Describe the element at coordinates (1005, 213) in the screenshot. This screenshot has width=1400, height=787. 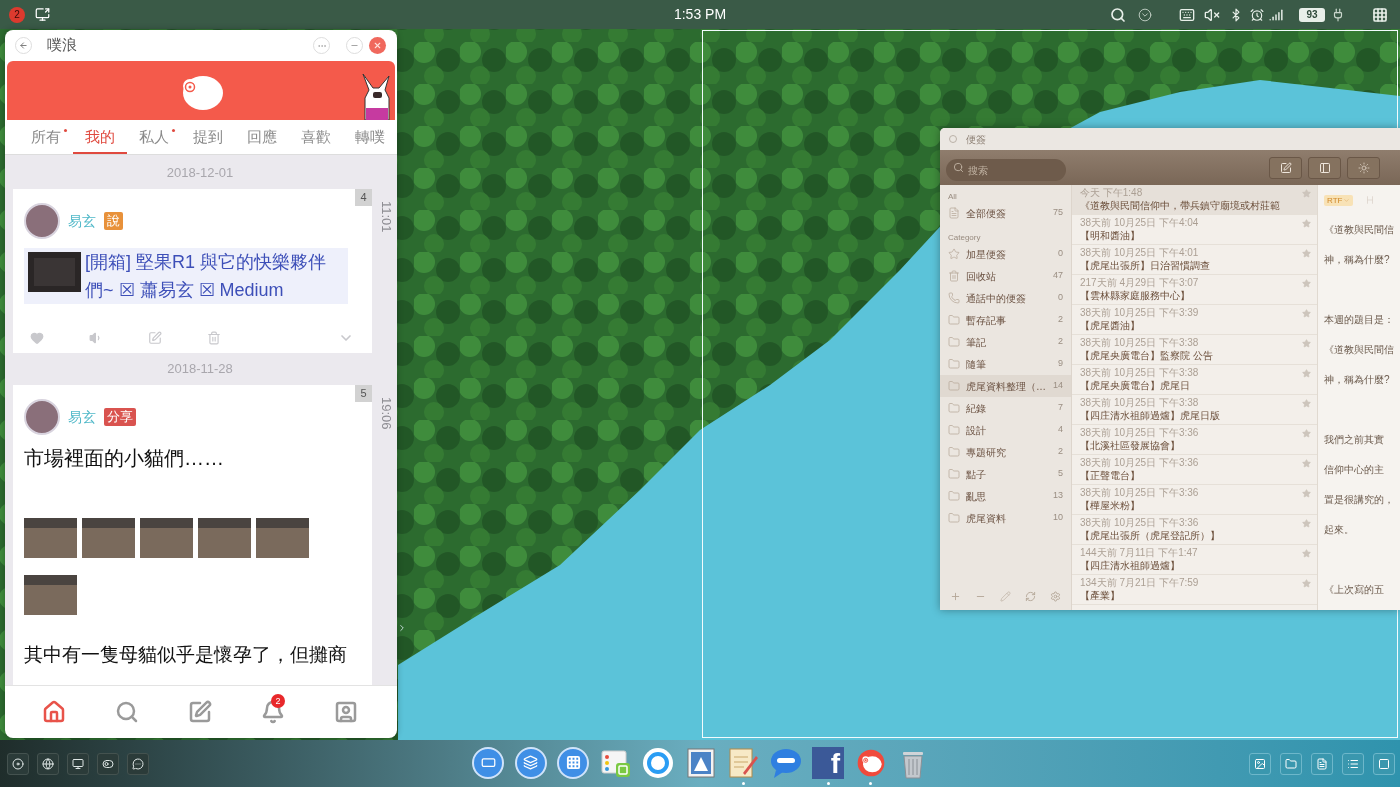
I see `sidebar-item: 全部便簽 75` at that location.